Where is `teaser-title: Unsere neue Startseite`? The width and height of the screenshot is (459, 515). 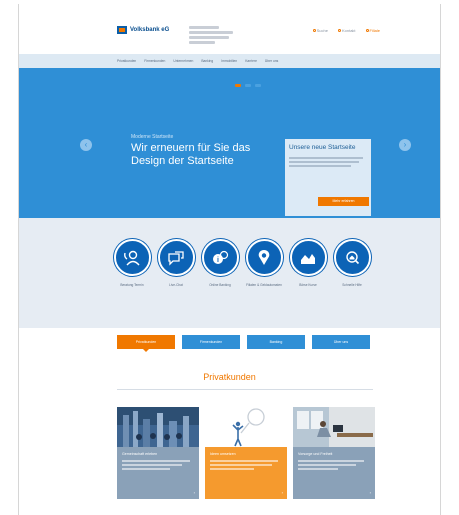
teaser-title: Unsere neue Startseite is located at coordinates (322, 147).